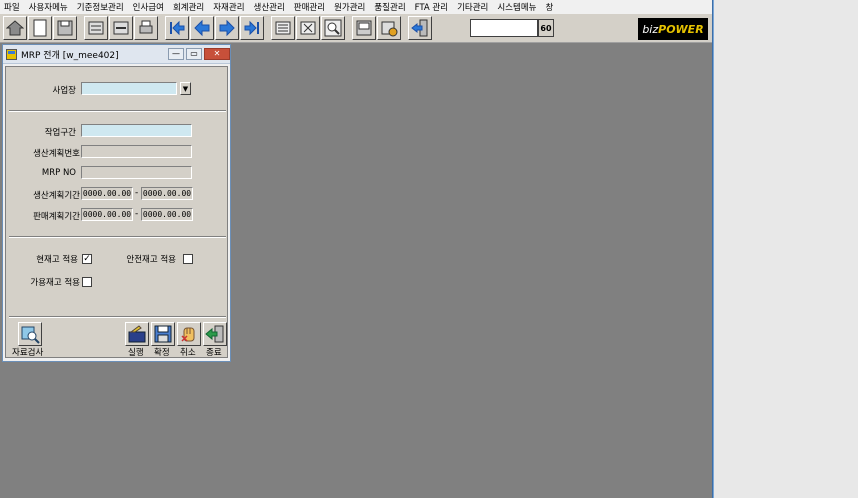 The height and width of the screenshot is (498, 858). I want to click on exit-icon, so click(420, 28).